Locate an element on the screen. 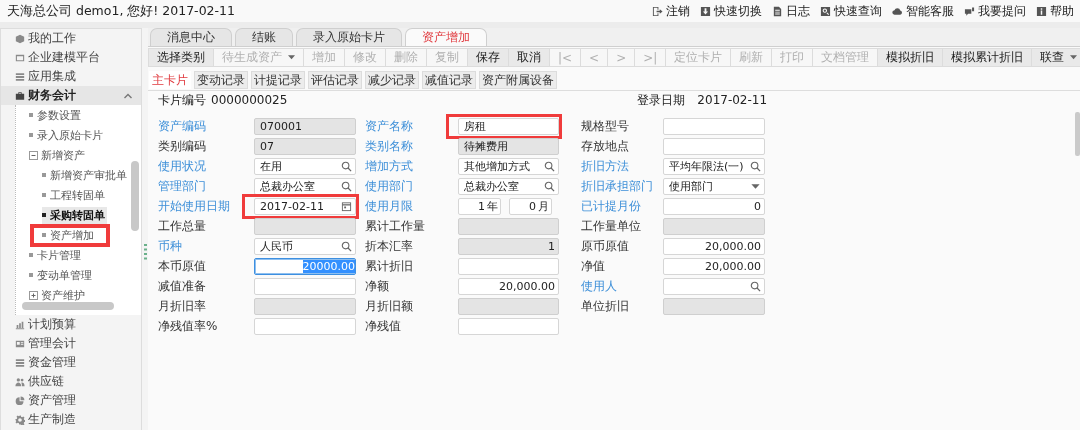  lookup-field: 其他增加方式 is located at coordinates (508, 166).